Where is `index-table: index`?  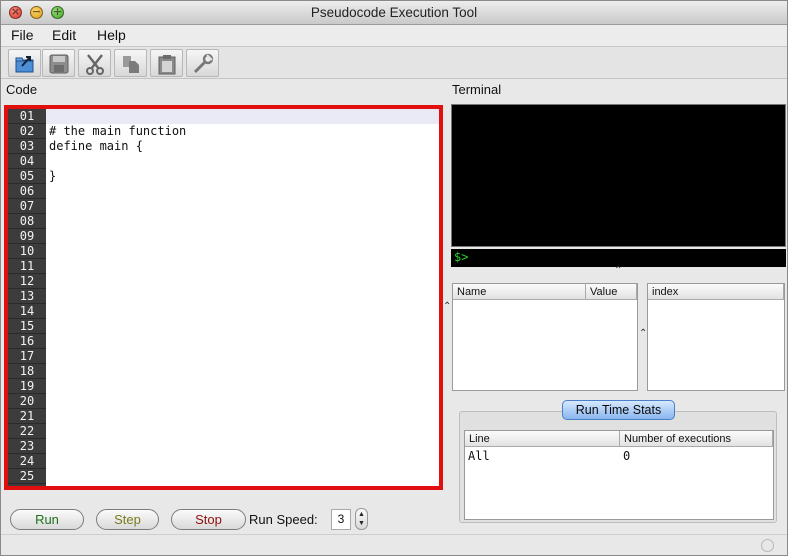 index-table: index is located at coordinates (716, 337).